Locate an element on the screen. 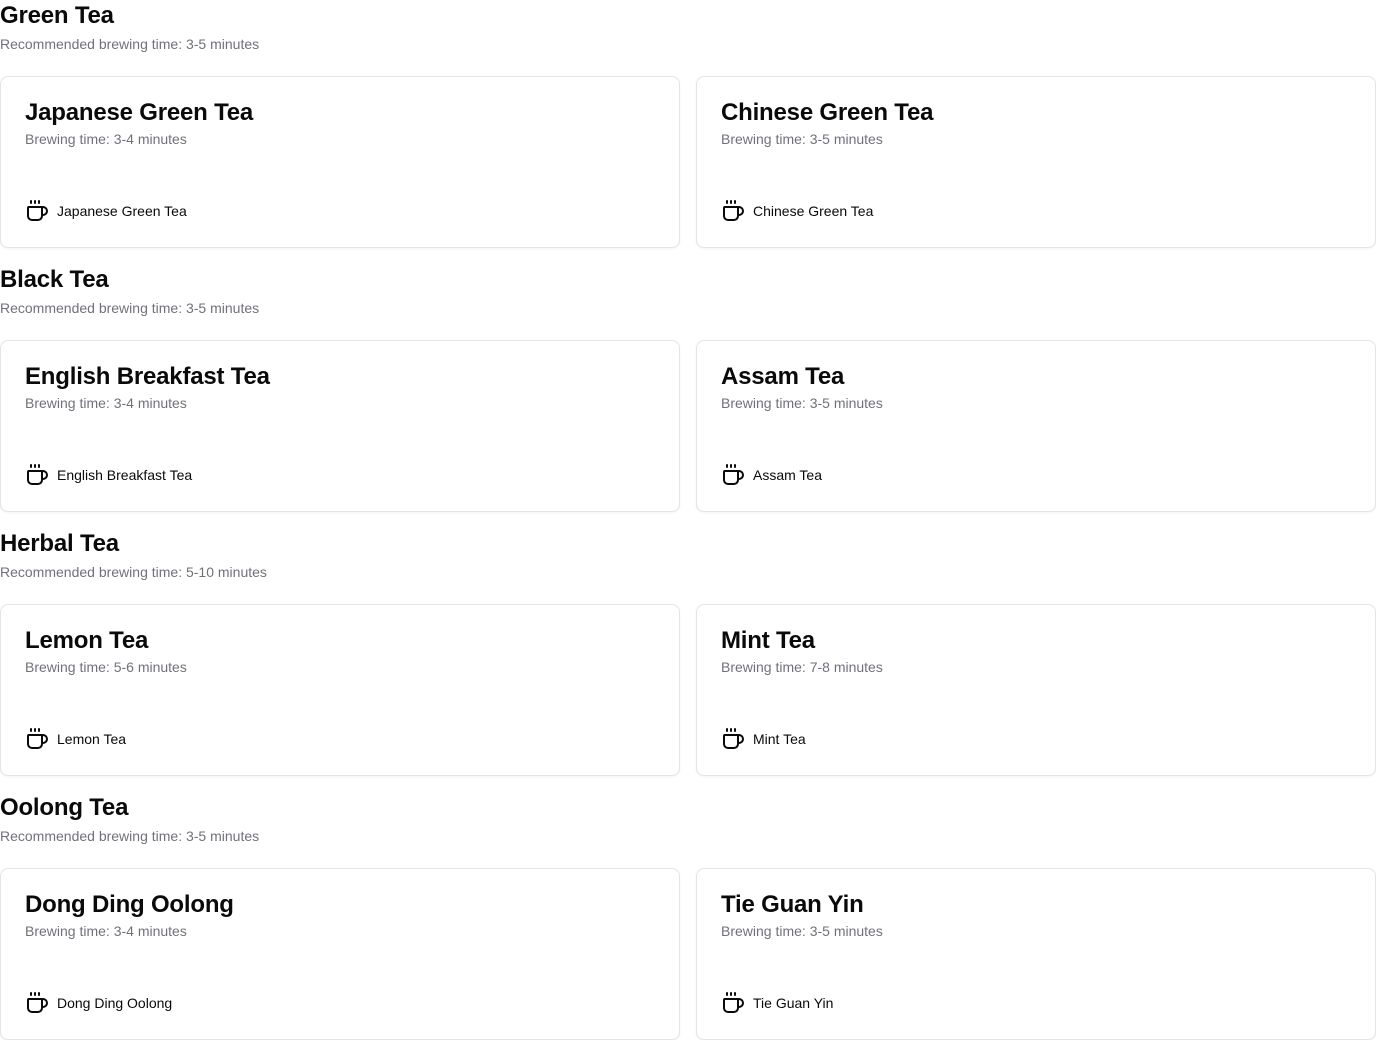 The height and width of the screenshot is (1040, 1376). card-footer: Assam Tea is located at coordinates (771, 475).